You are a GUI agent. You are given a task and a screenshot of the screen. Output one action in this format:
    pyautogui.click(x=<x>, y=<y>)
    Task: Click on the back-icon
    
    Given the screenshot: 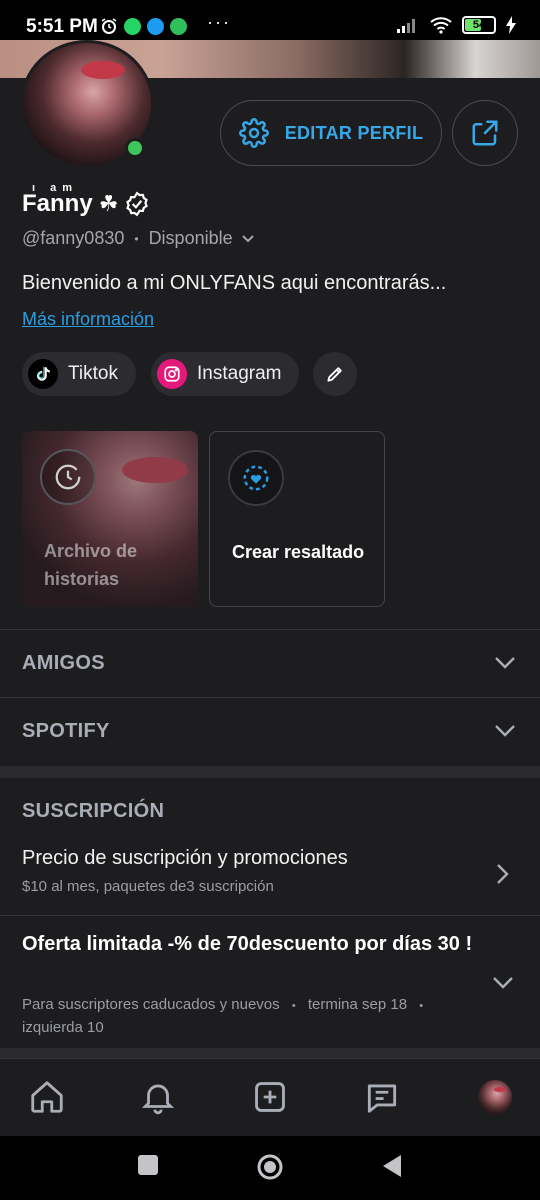 What is the action you would take?
    pyautogui.click(x=392, y=1166)
    